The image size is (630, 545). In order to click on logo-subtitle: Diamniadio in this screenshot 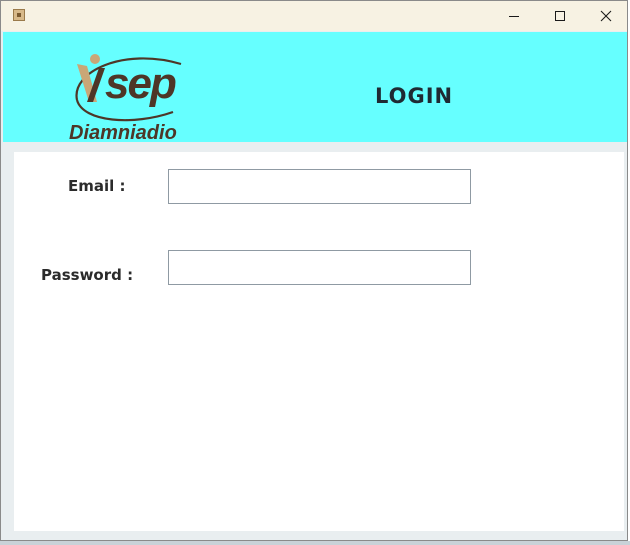, I will do `click(123, 132)`.